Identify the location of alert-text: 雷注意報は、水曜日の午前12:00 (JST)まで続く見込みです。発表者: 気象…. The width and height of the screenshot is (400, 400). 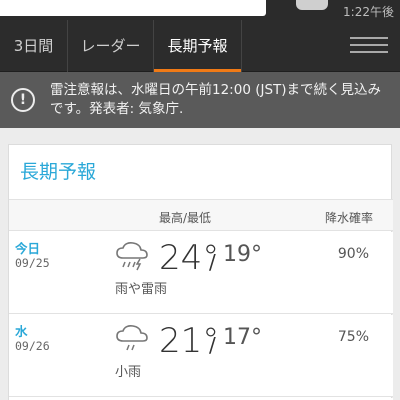
(216, 99).